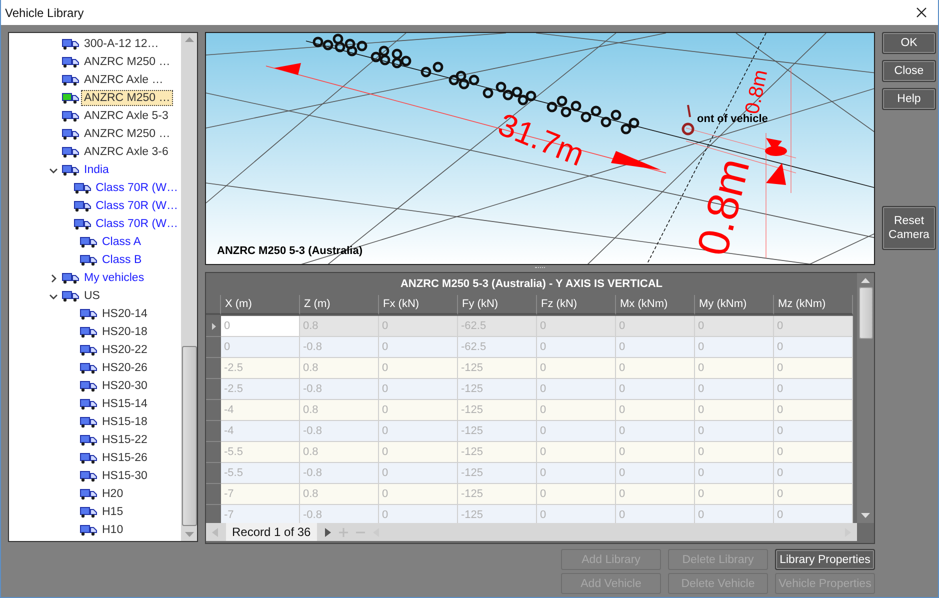  What do you see at coordinates (114, 278) in the screenshot?
I see `tree-group: My vehicles` at bounding box center [114, 278].